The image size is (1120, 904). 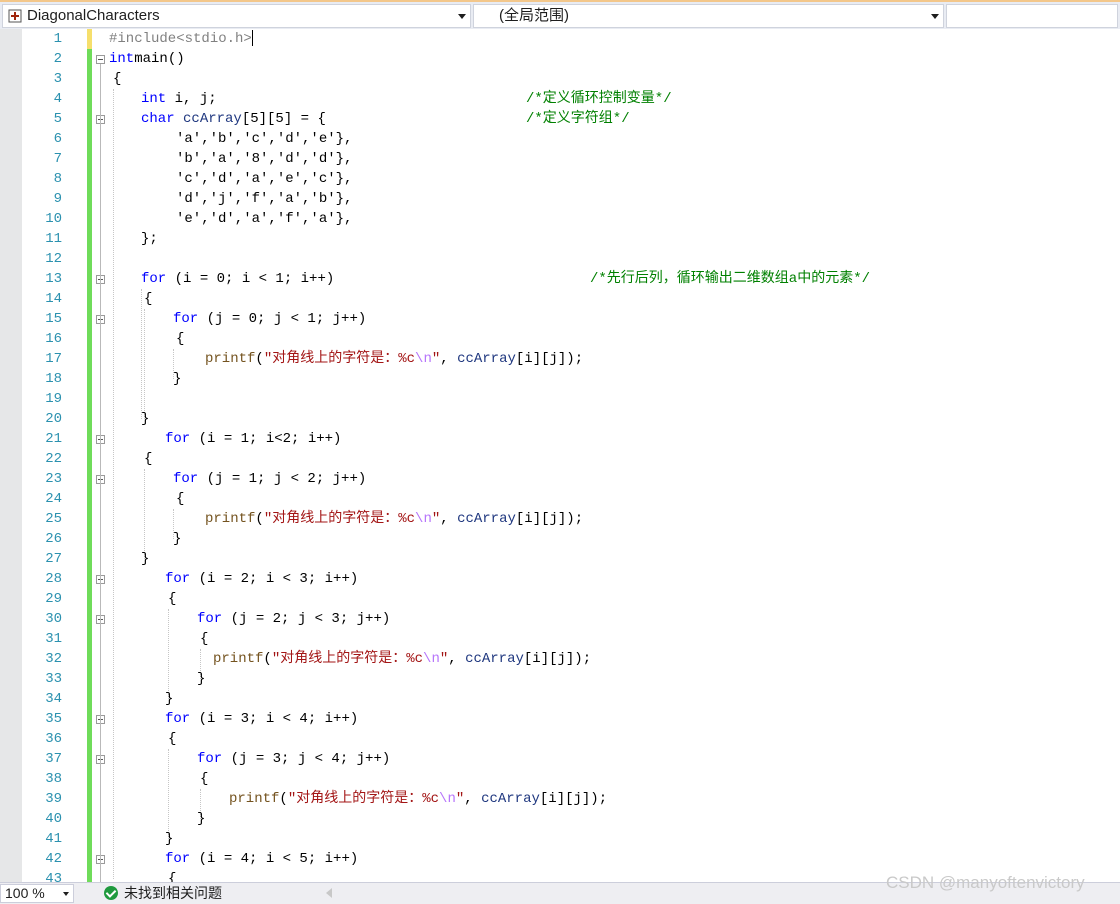 I want to click on zoom-level: 100 %, so click(x=25, y=893).